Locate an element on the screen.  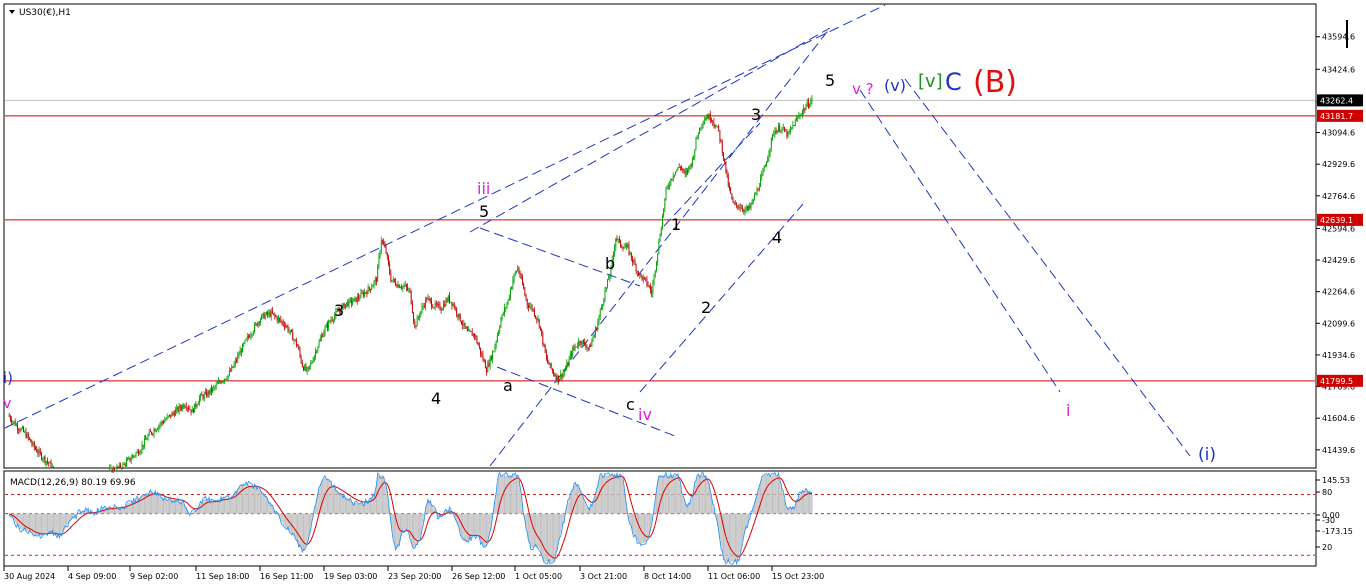
macd-axis: 145.53800.00-30-173.1520 is located at coordinates (1334, 514).